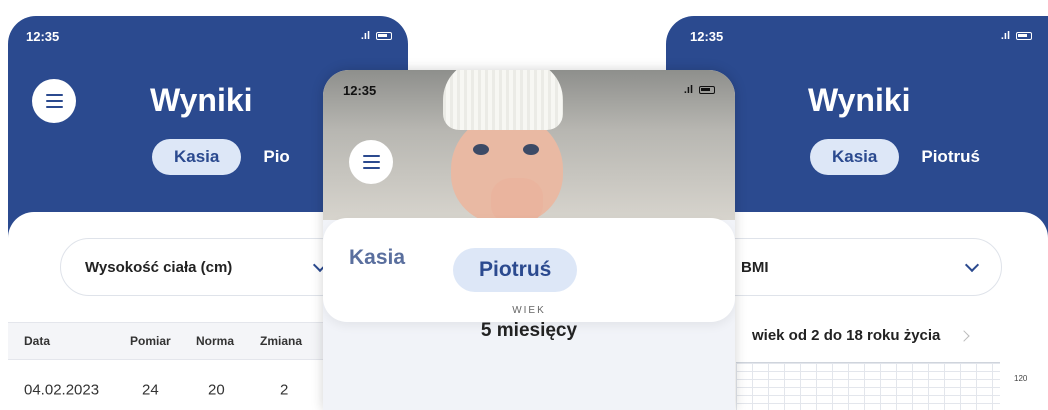 The image size is (1048, 410). What do you see at coordinates (62, 390) in the screenshot?
I see `row-date: 04.02.2023` at bounding box center [62, 390].